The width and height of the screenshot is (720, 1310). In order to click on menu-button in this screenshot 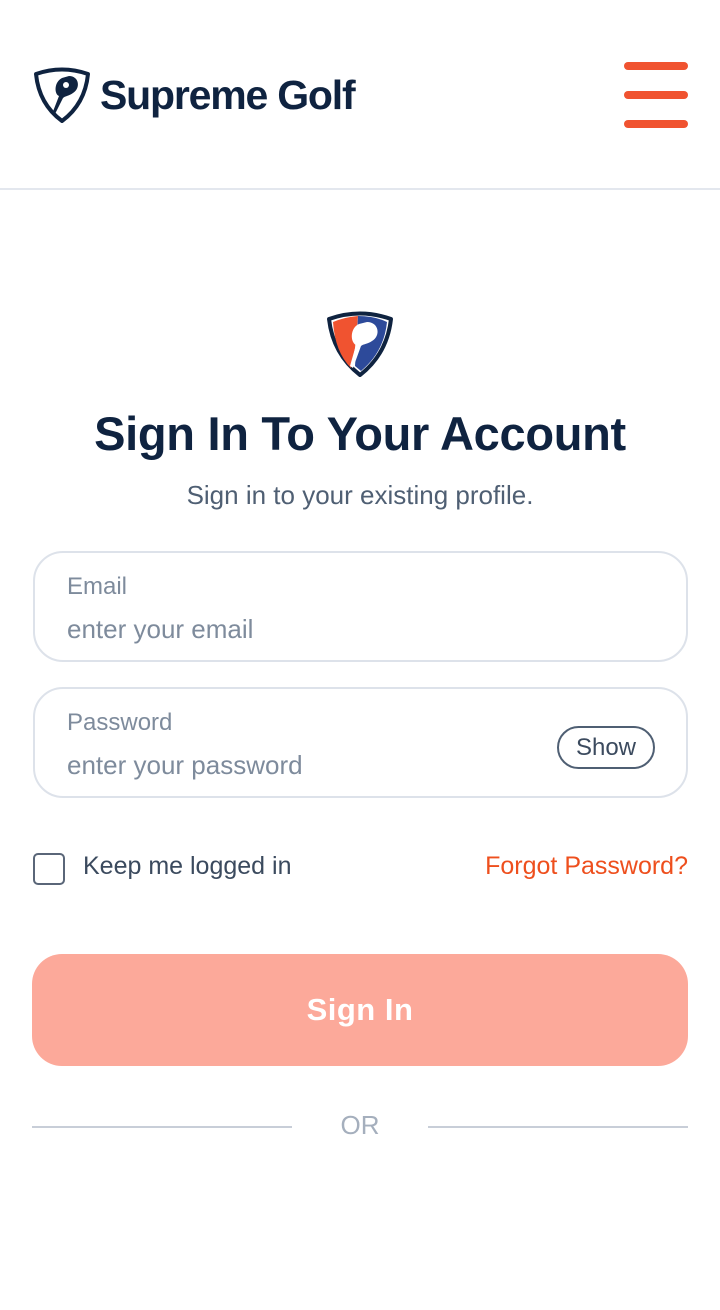, I will do `click(656, 95)`.